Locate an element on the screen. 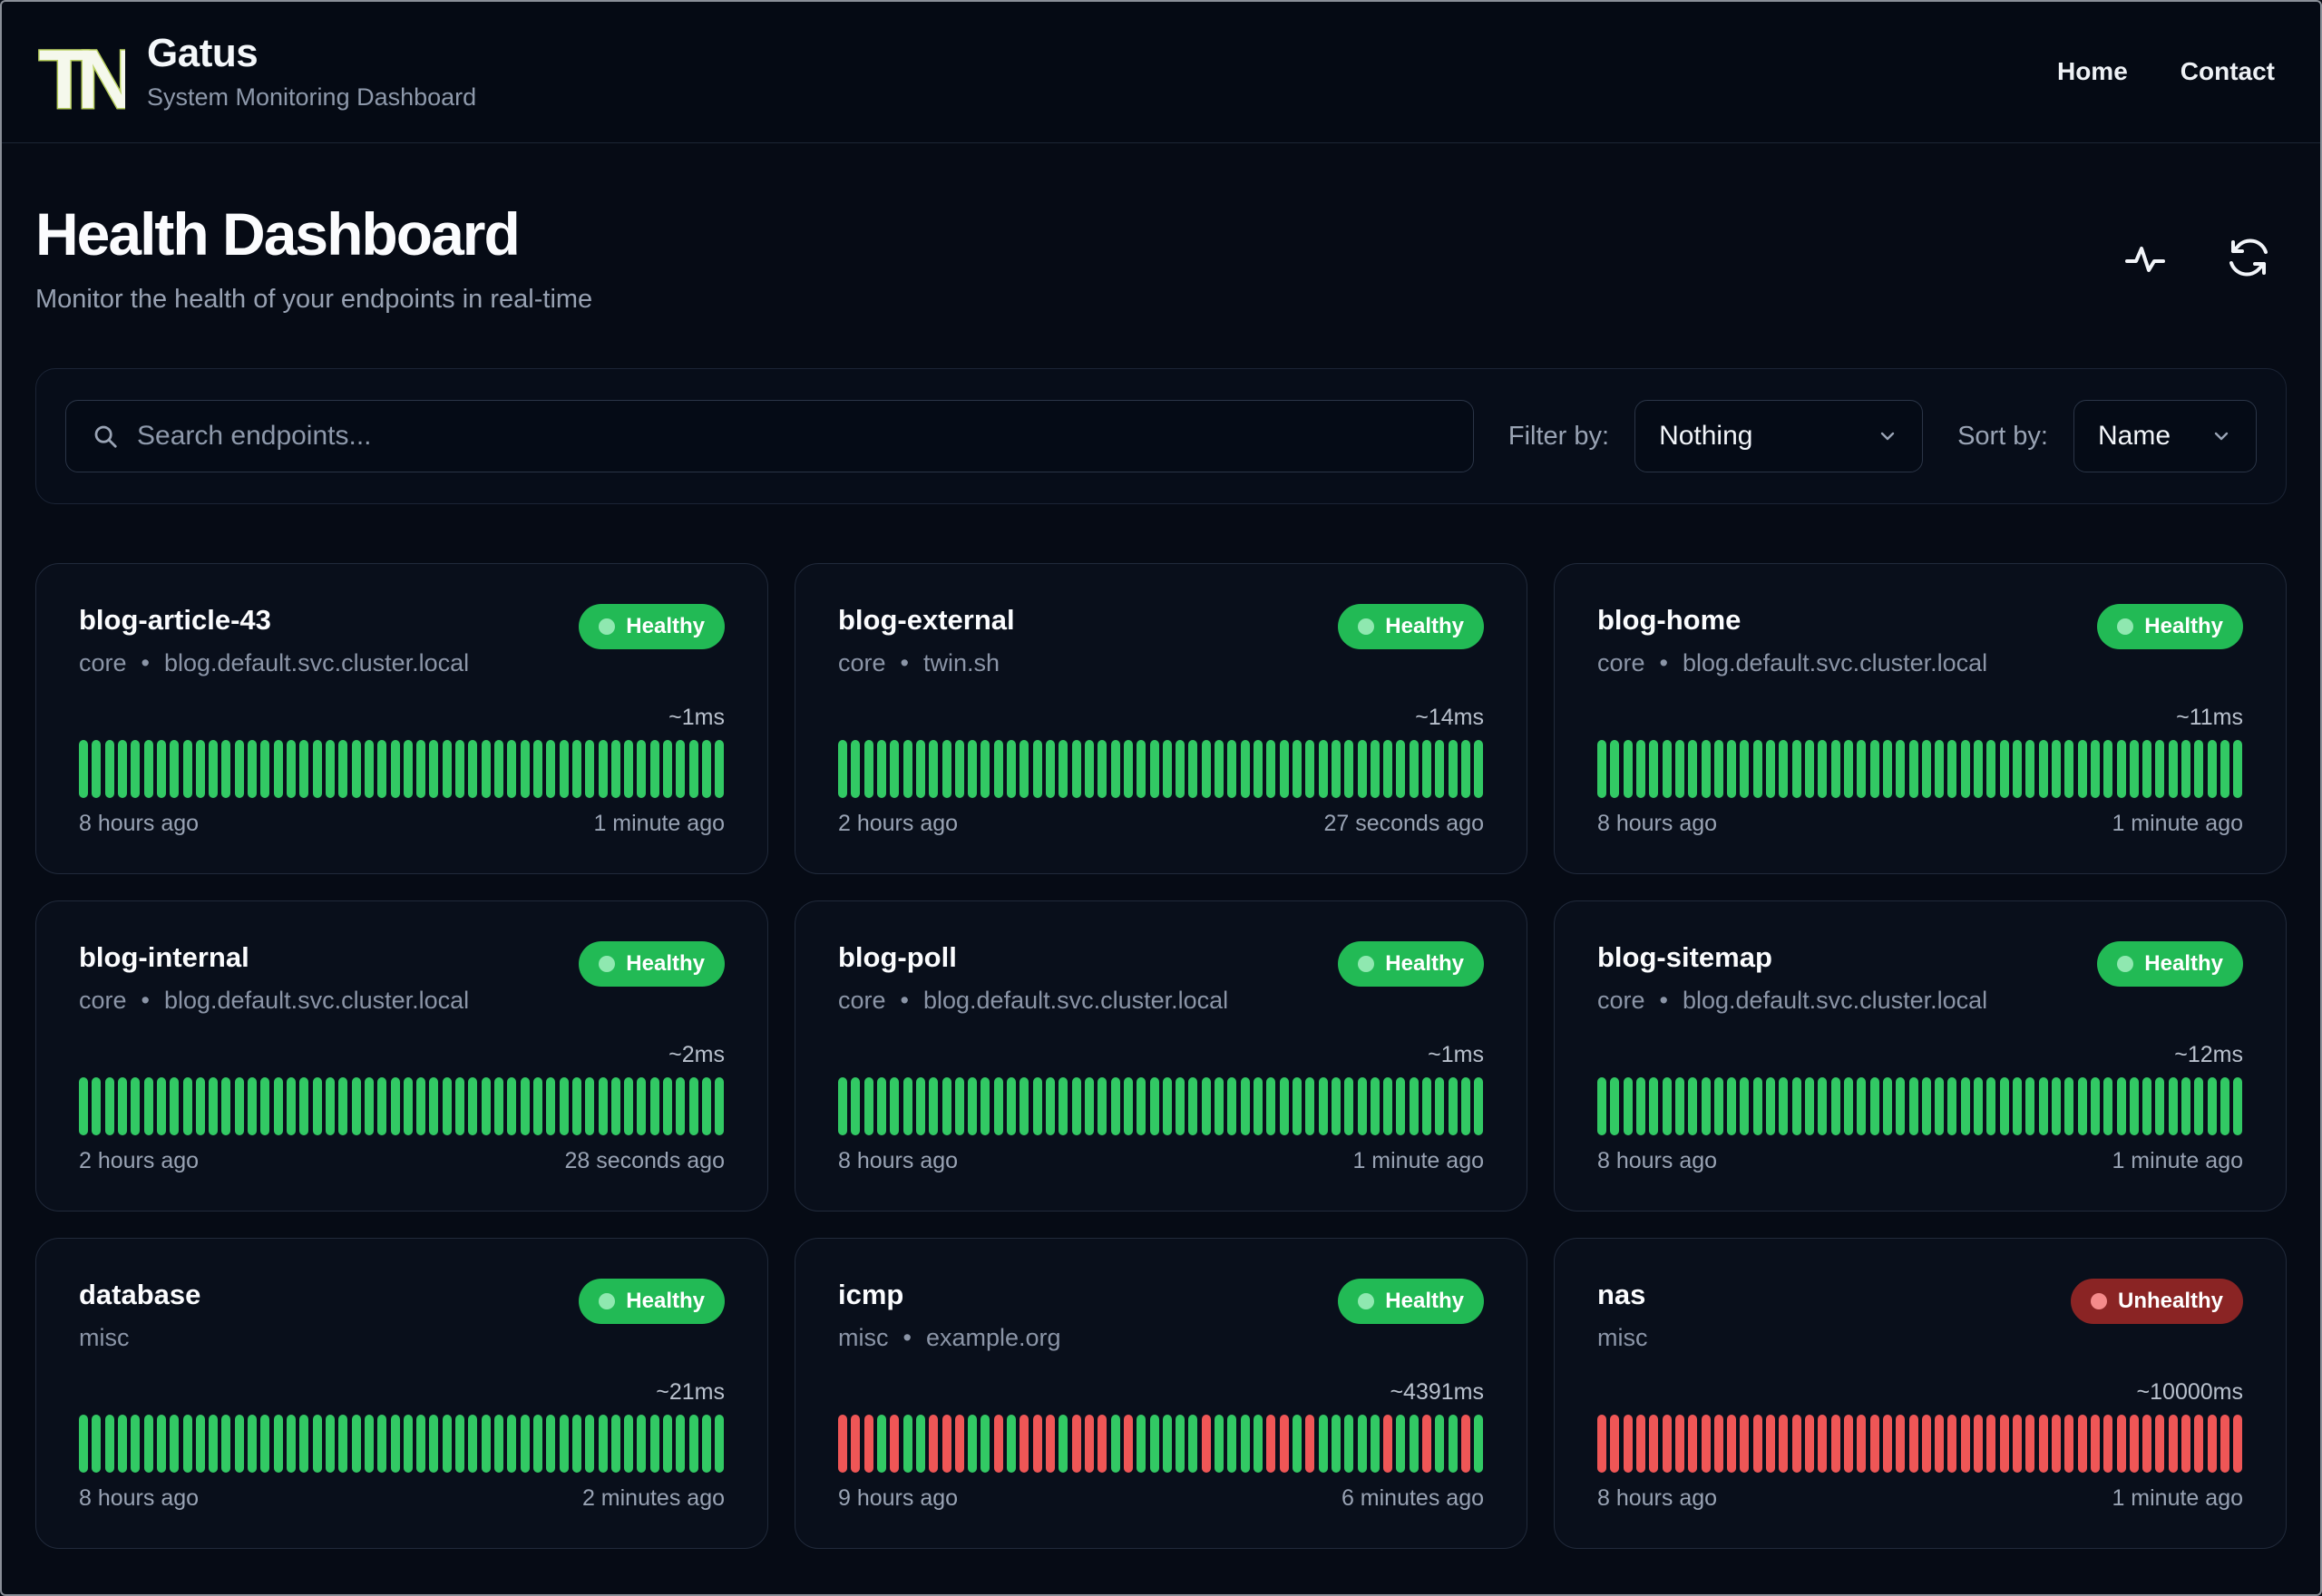 This screenshot has width=2322, height=1596. filter-select: Nothing is located at coordinates (1779, 436).